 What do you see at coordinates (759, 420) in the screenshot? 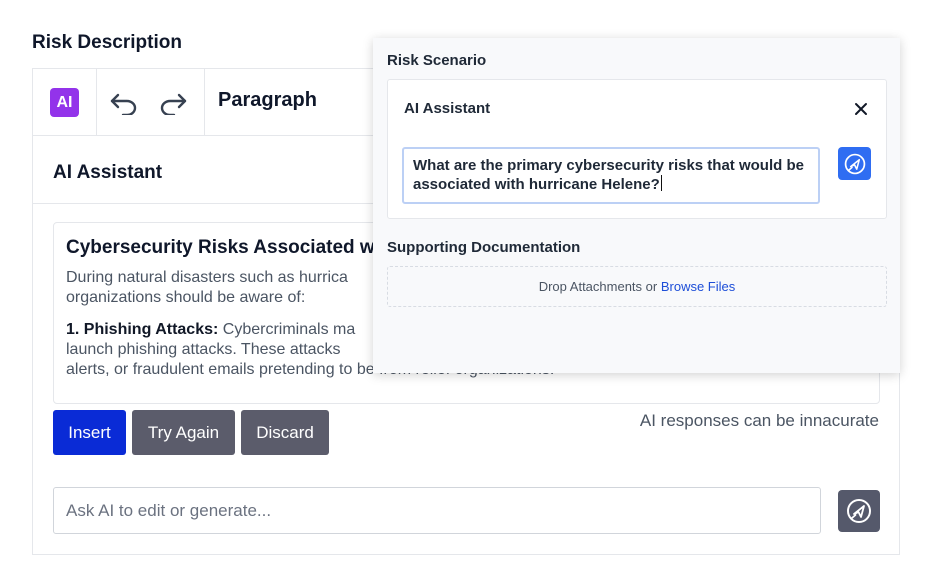
I see `ai-disclaimer: AI responses can be innacurate` at bounding box center [759, 420].